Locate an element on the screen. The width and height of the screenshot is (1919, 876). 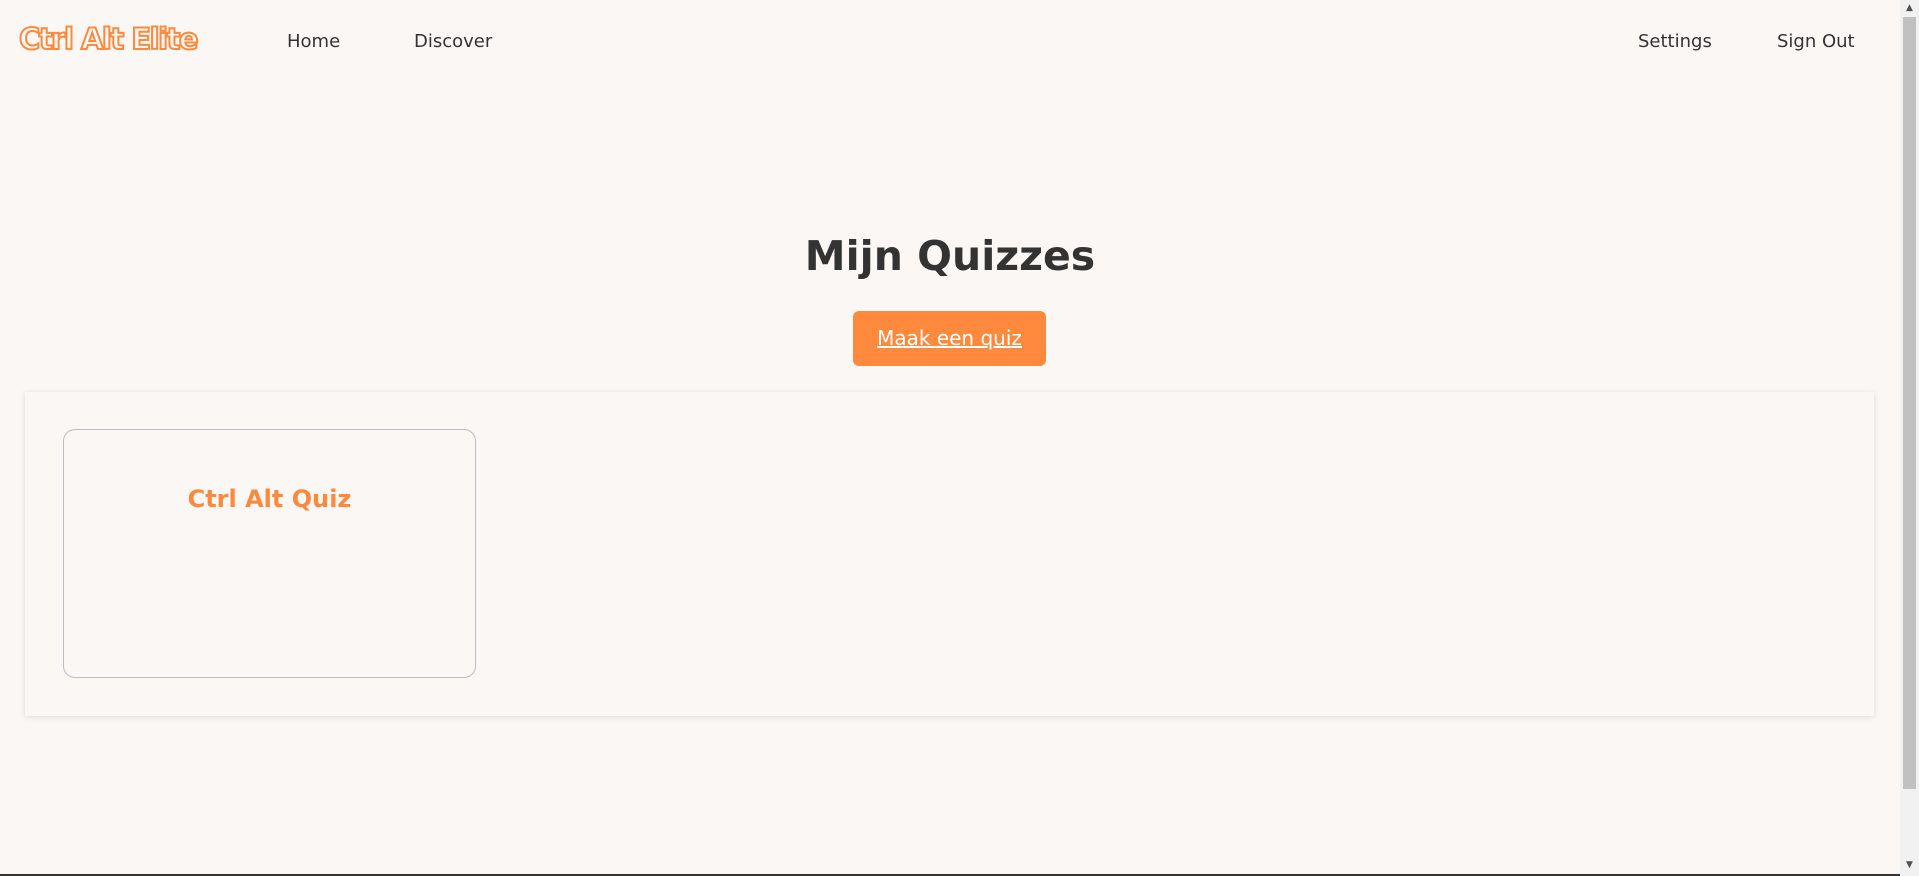
logo: Ctrl Alt Elite is located at coordinates (109, 39).